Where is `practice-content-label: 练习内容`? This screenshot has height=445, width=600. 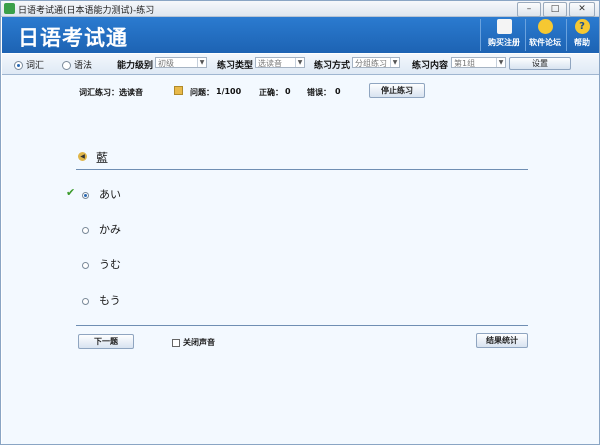
practice-content-label: 练习内容 is located at coordinates (430, 66).